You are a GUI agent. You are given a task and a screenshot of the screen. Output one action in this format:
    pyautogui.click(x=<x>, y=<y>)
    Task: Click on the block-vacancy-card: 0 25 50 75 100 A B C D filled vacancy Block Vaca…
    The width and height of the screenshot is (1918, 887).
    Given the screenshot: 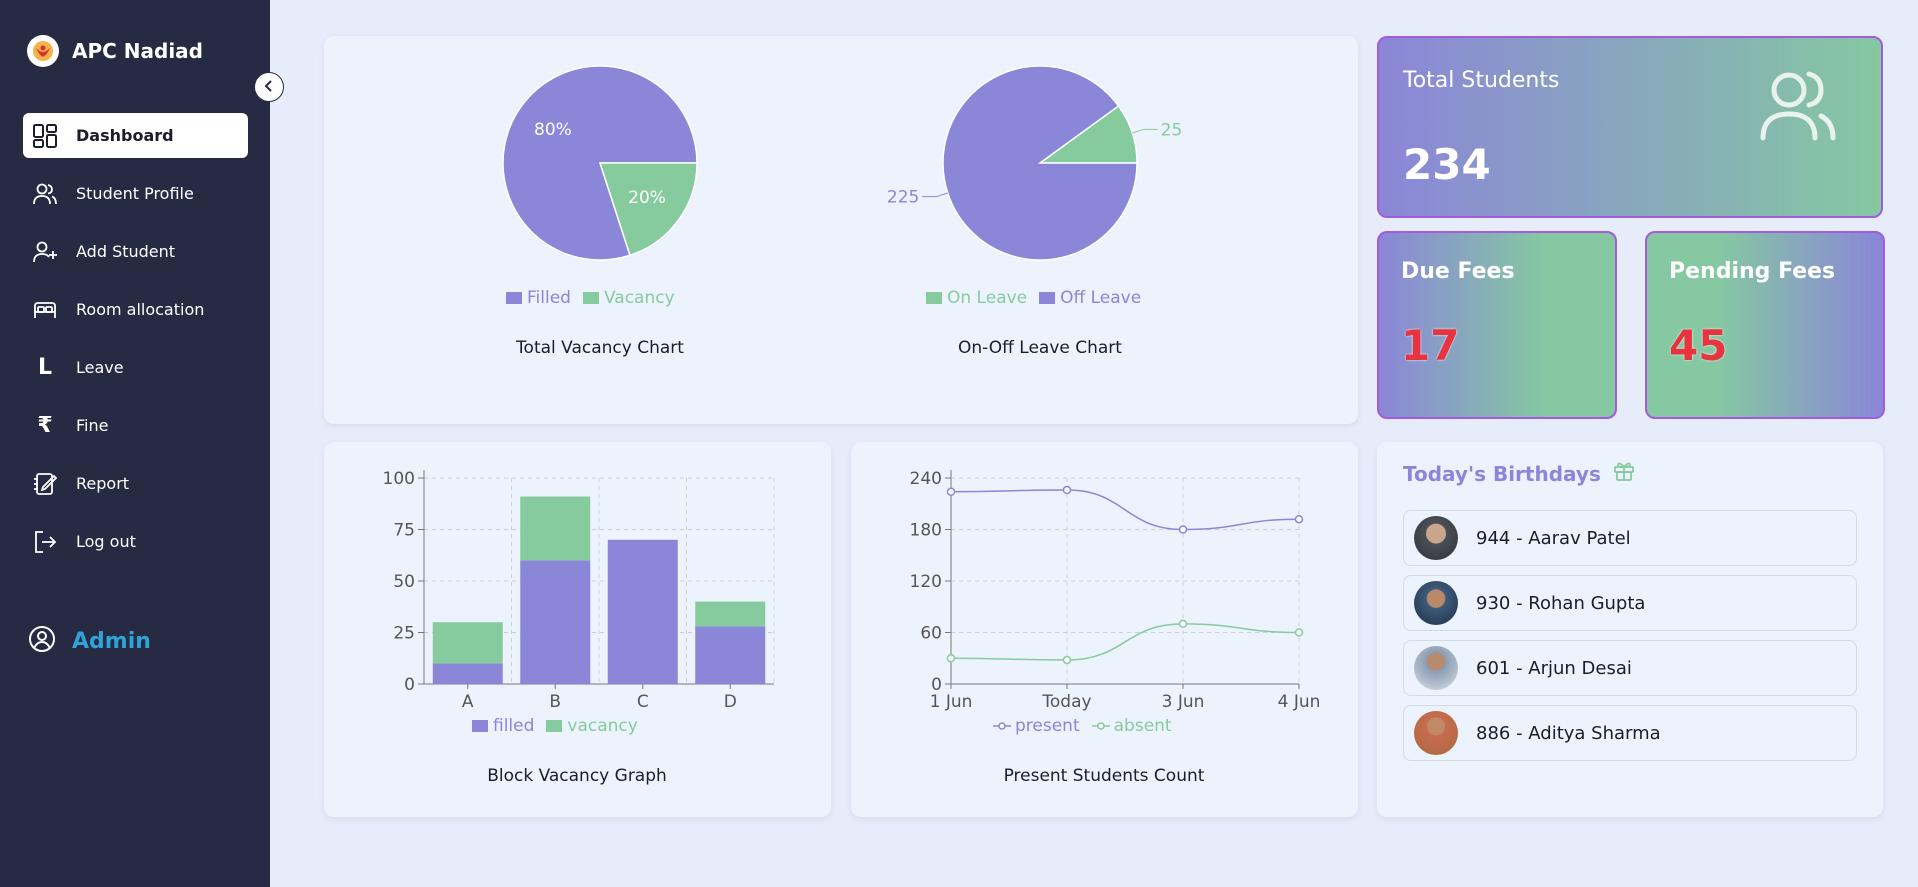 What is the action you would take?
    pyautogui.click(x=577, y=629)
    